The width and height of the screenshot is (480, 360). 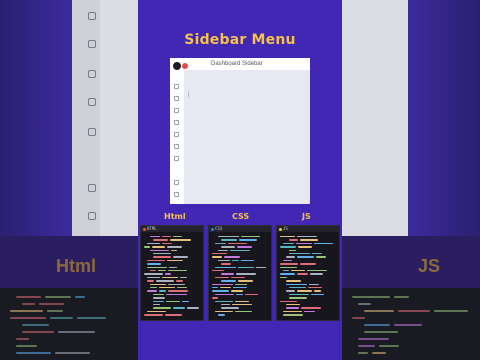 What do you see at coordinates (92, 216) in the screenshot?
I see `ghost-settings-icon` at bounding box center [92, 216].